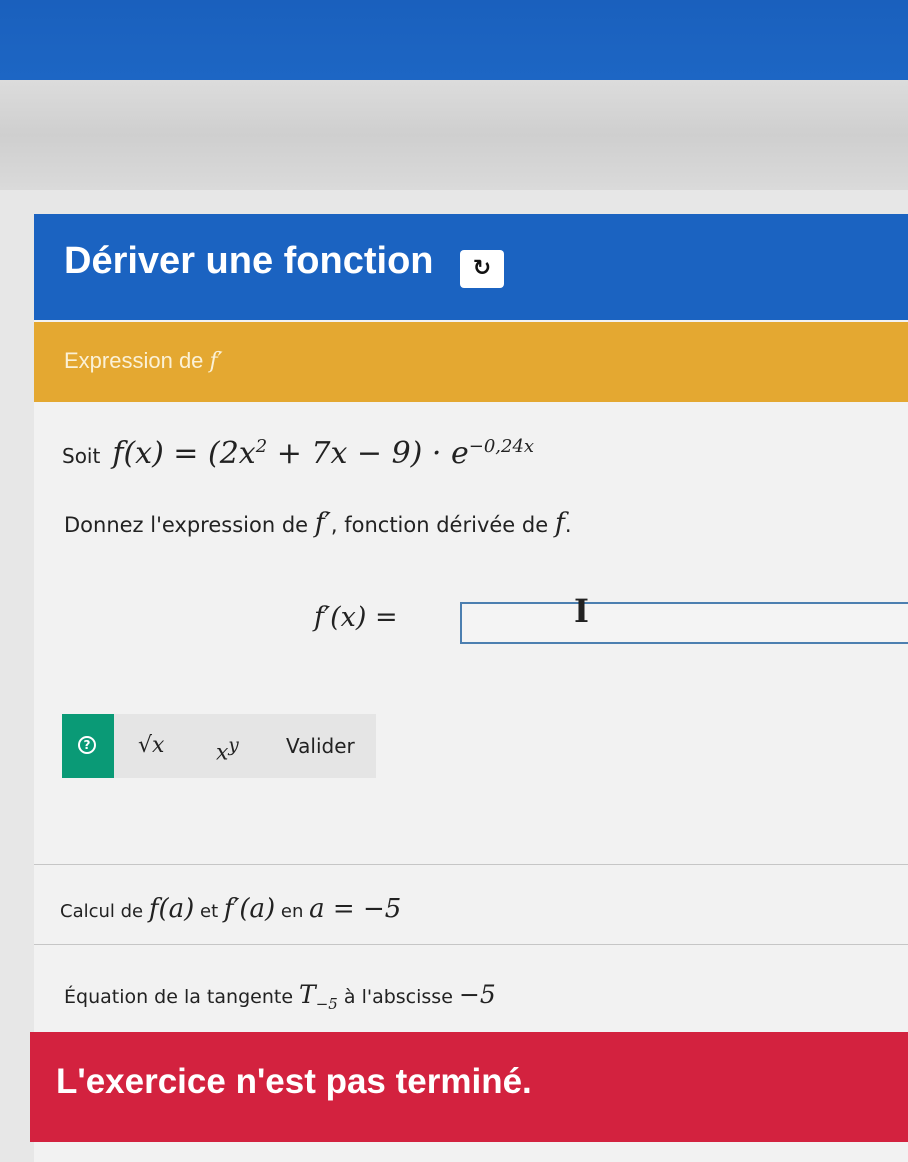 The height and width of the screenshot is (1162, 908). What do you see at coordinates (477, 994) in the screenshot?
I see `tangent-math-2: −5` at bounding box center [477, 994].